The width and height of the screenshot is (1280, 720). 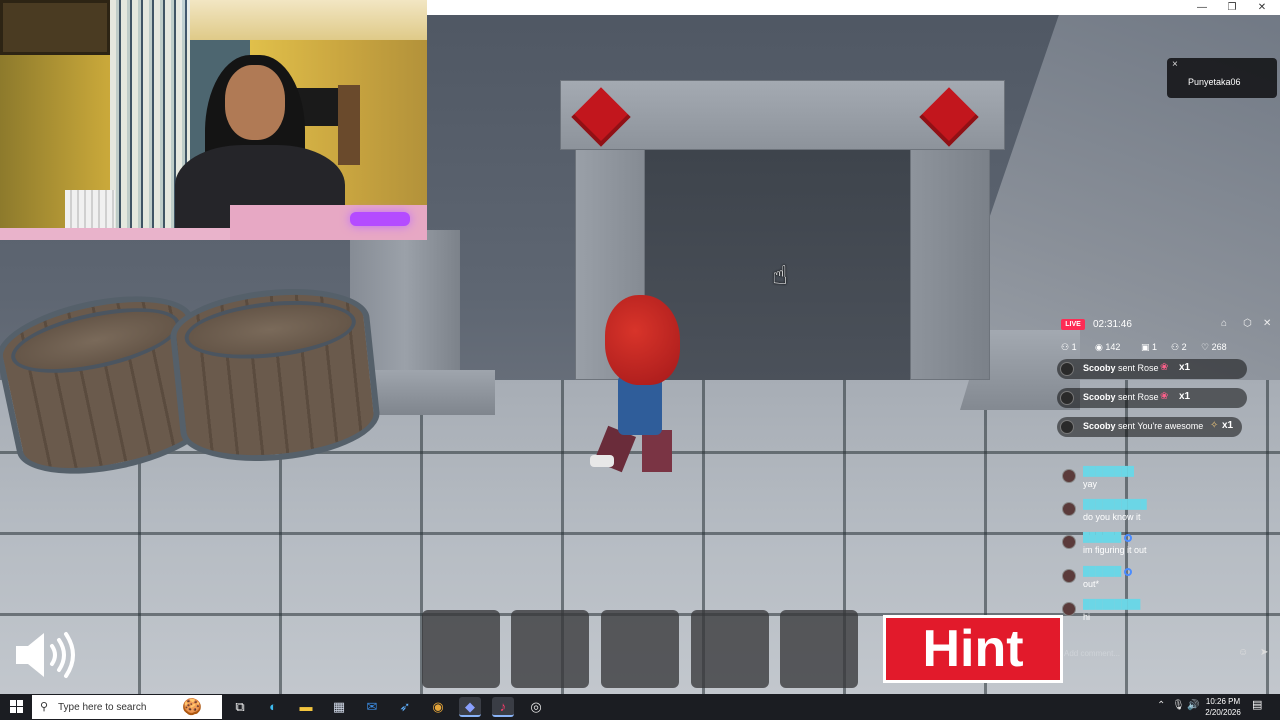 I want to click on outlook-icon: ✉, so click(x=372, y=707).